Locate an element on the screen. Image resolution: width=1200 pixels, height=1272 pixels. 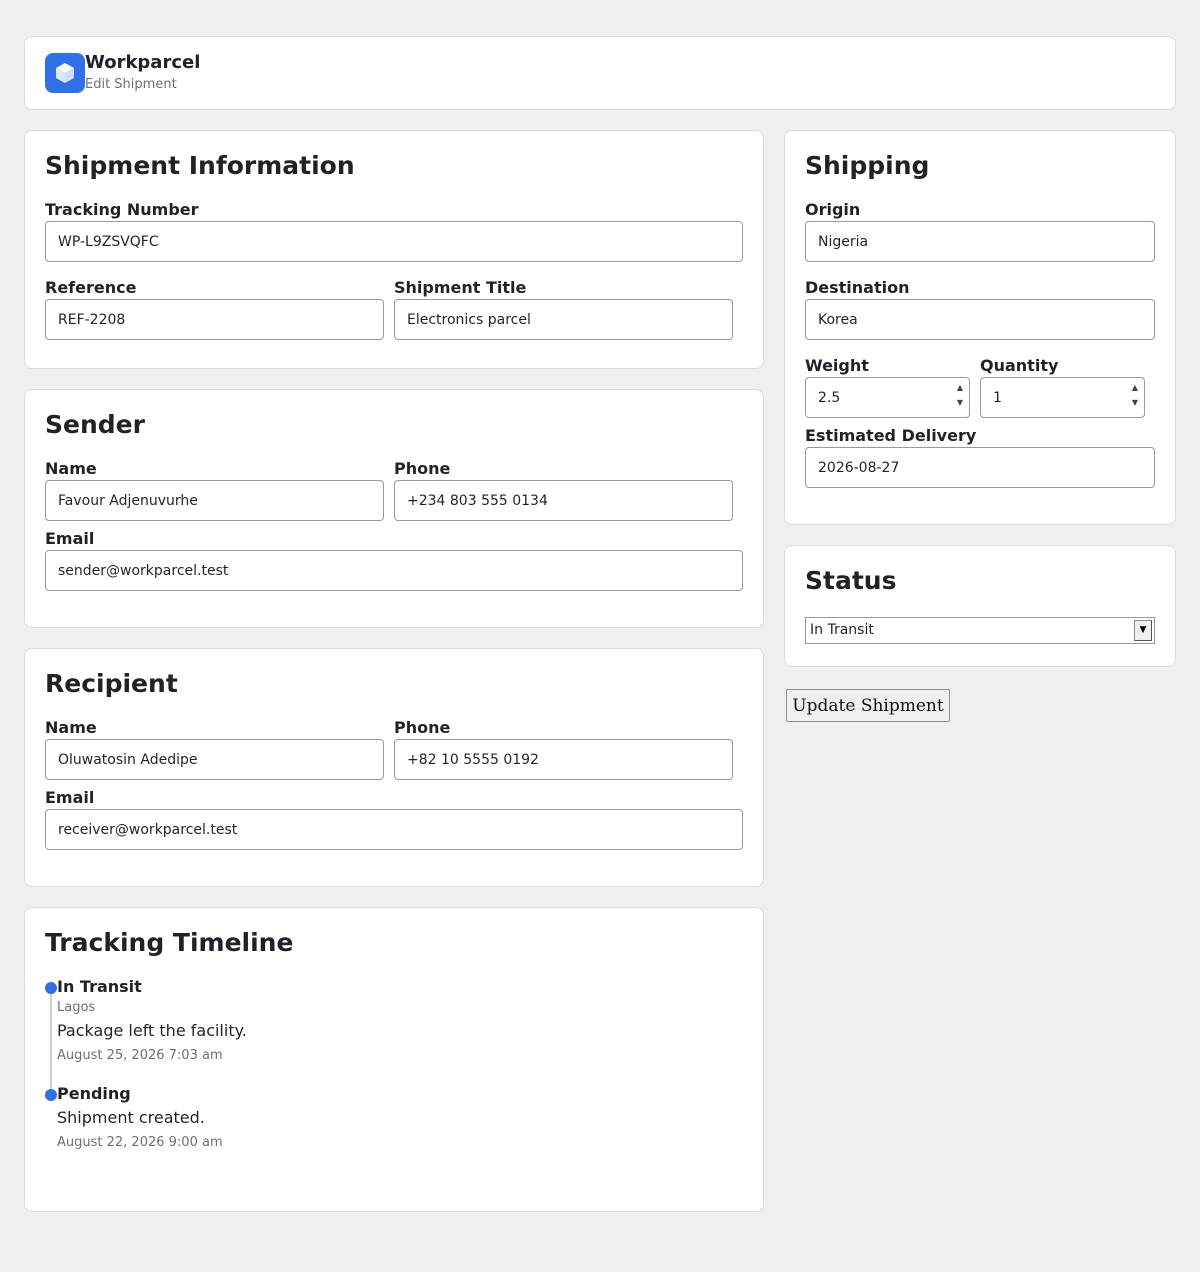
timeline-line is located at coordinates (51, 1042).